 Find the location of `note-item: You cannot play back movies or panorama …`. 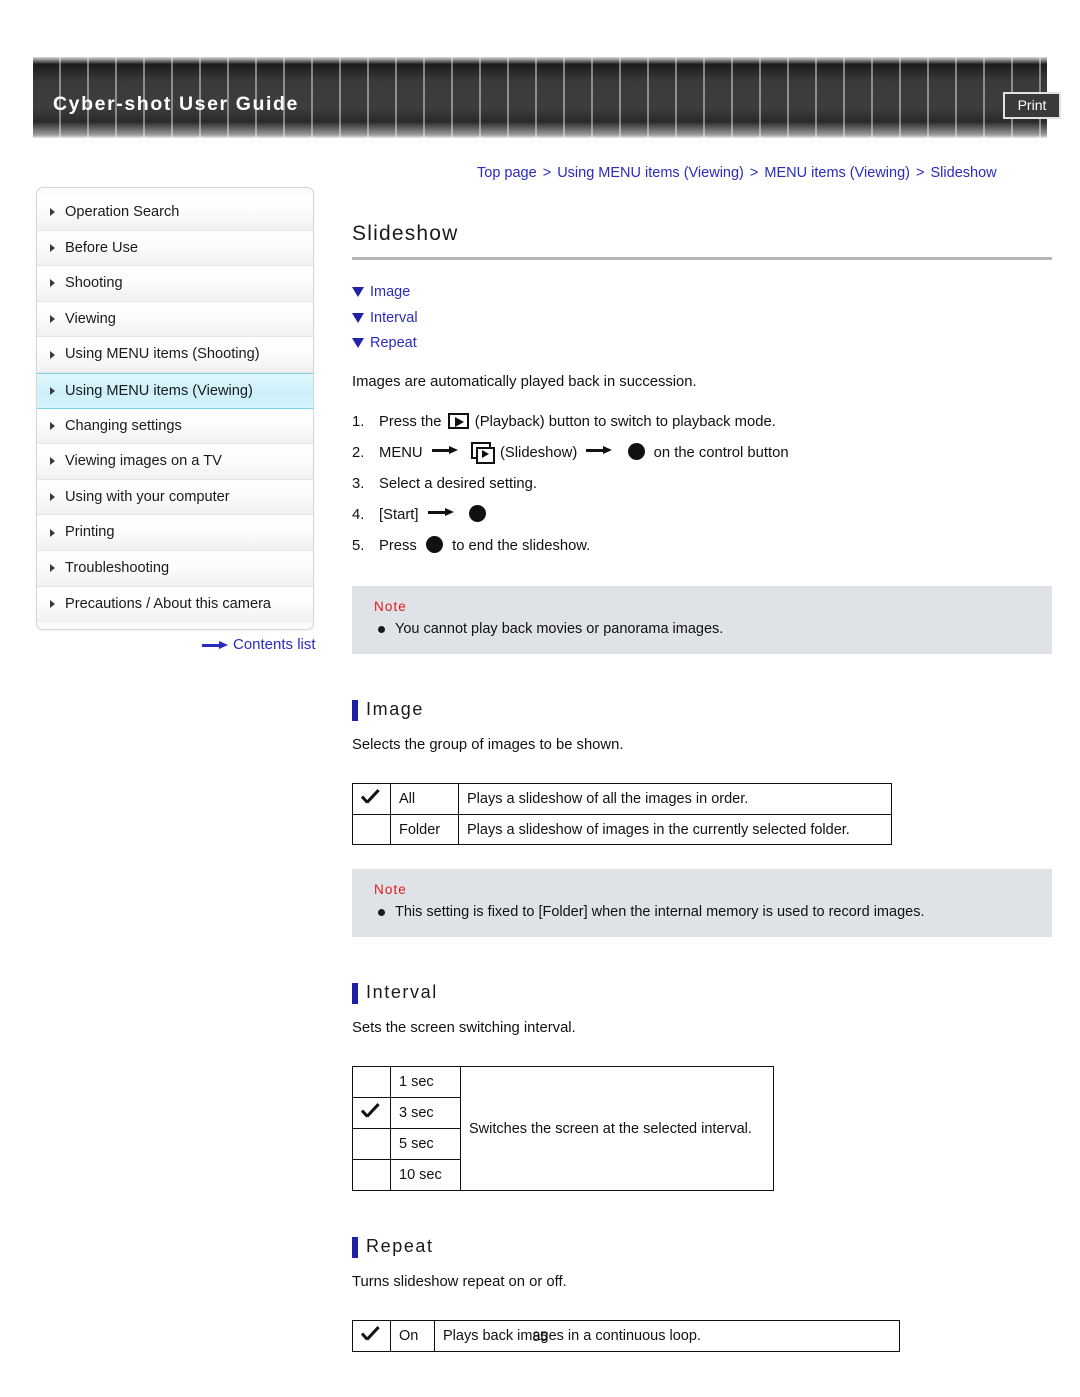

note-item: You cannot play back movies or panorama … is located at coordinates (713, 629).